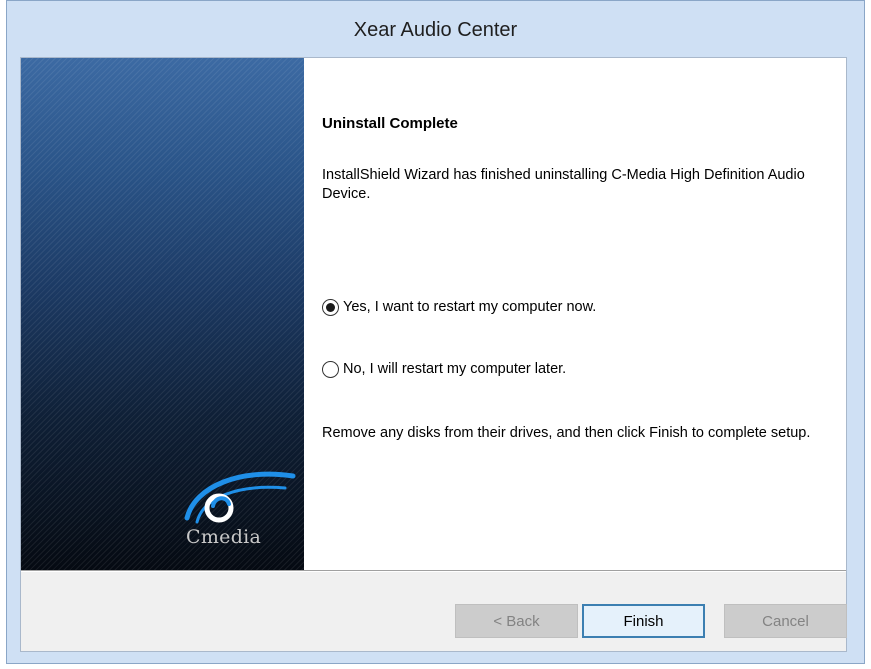  What do you see at coordinates (330, 307) in the screenshot?
I see `radio-button-selected` at bounding box center [330, 307].